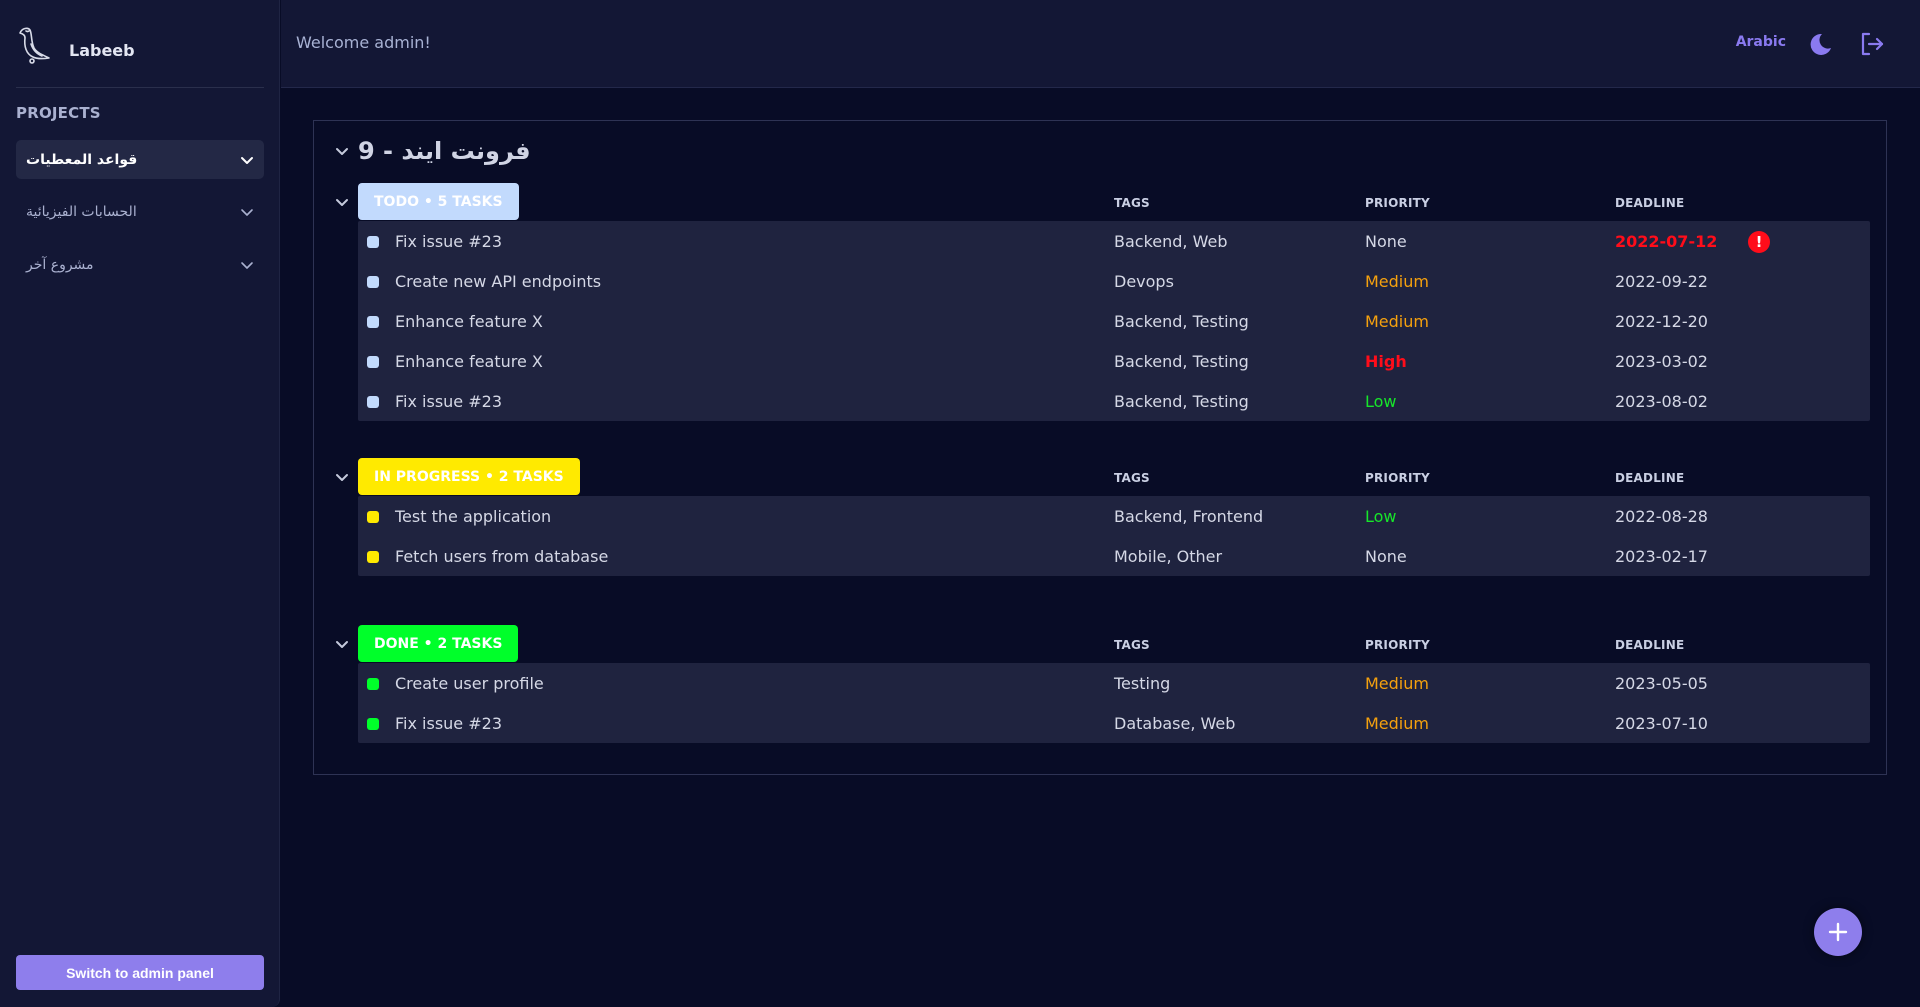  What do you see at coordinates (140, 211) in the screenshot?
I see `sidebar-project-item: الحسابات الفيزيائية` at bounding box center [140, 211].